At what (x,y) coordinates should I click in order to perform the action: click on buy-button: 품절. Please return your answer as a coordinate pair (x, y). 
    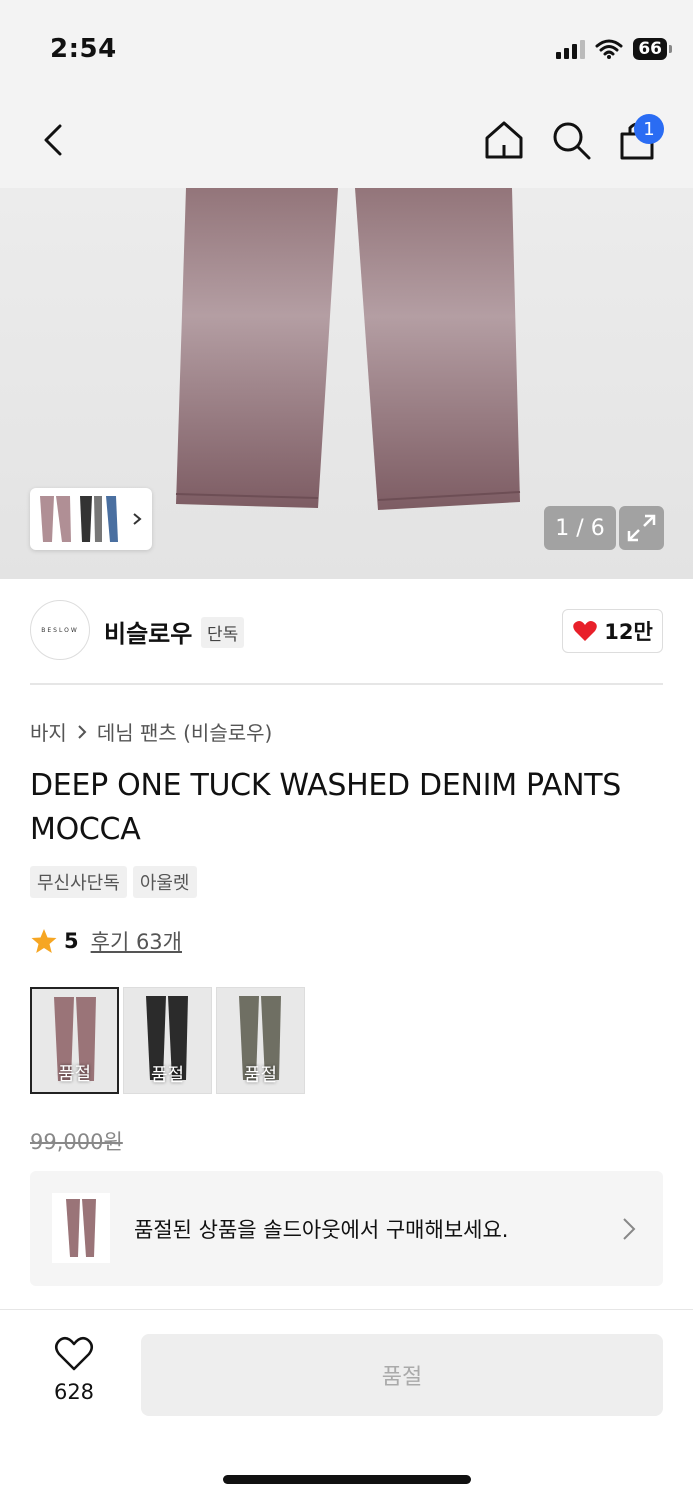
    Looking at the image, I should click on (402, 1375).